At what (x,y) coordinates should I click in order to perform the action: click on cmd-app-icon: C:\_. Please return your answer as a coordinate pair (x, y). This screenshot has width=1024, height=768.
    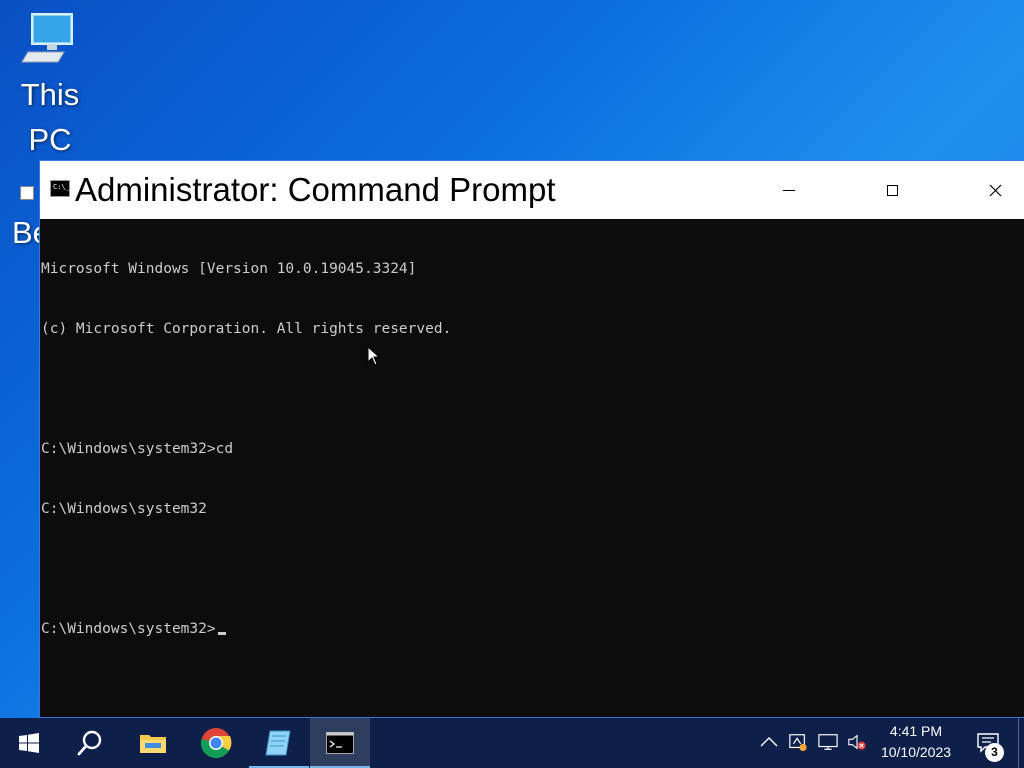
    Looking at the image, I should click on (60, 188).